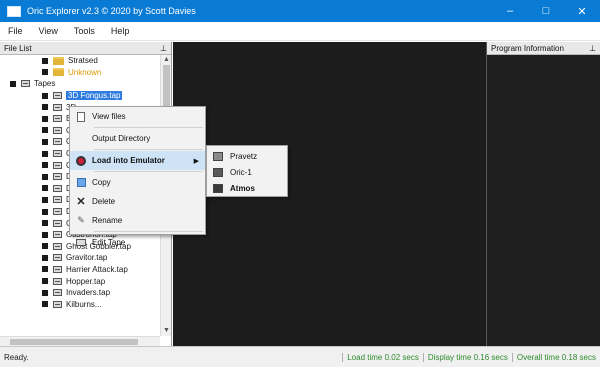  Describe the element at coordinates (137, 220) in the screenshot. I see `ctx-rename: ✎ Rename` at that location.